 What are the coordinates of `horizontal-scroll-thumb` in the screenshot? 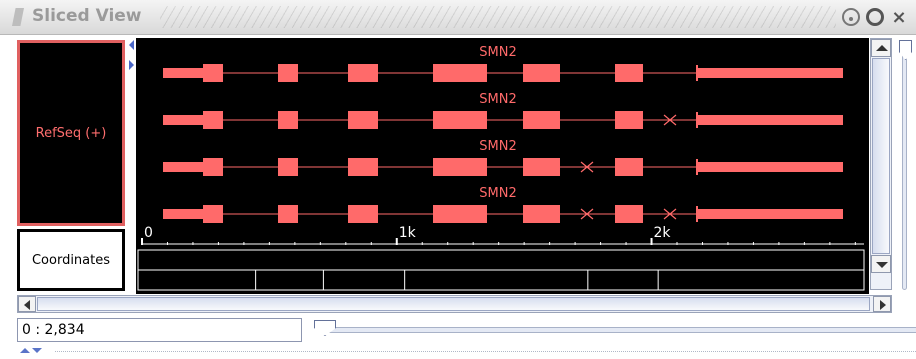 It's located at (453, 304).